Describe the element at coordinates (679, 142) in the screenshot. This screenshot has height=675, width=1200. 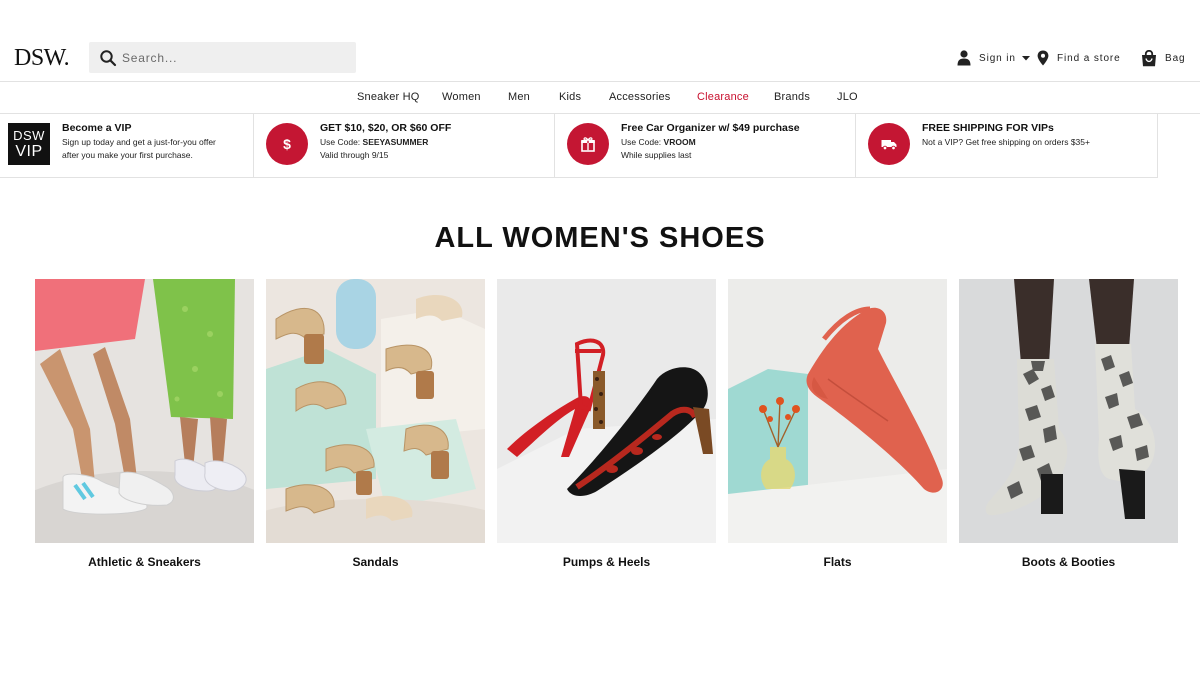
I see `promo-code: VROOM` at that location.